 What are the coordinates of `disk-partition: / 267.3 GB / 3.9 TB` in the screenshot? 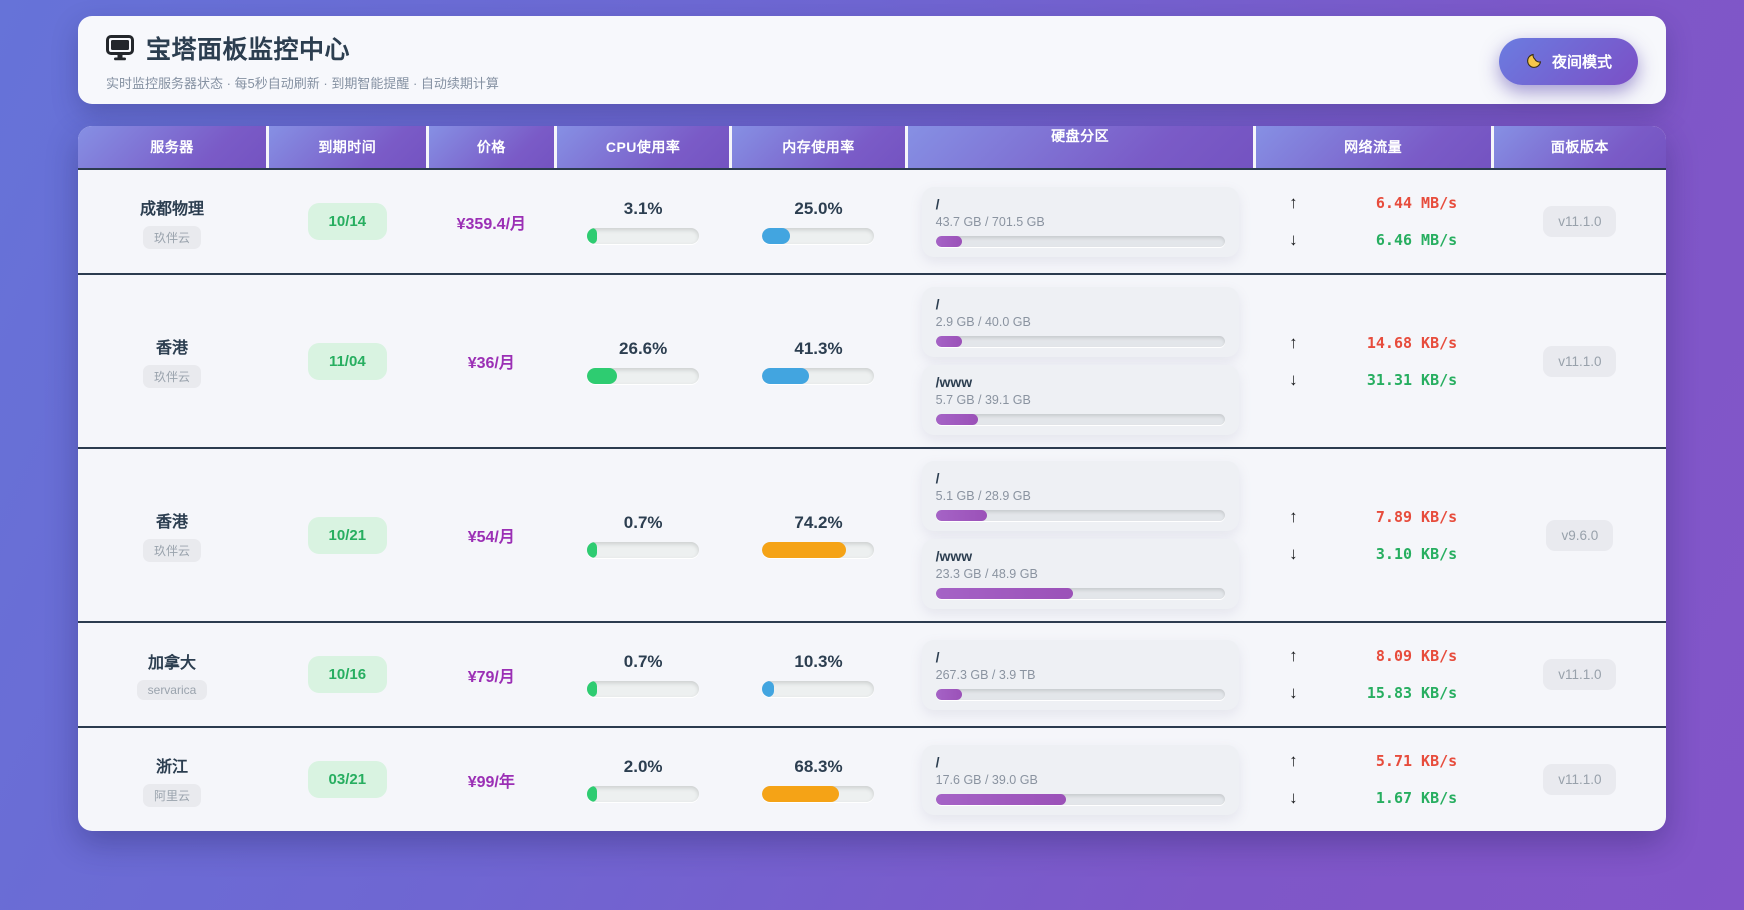 It's located at (1080, 674).